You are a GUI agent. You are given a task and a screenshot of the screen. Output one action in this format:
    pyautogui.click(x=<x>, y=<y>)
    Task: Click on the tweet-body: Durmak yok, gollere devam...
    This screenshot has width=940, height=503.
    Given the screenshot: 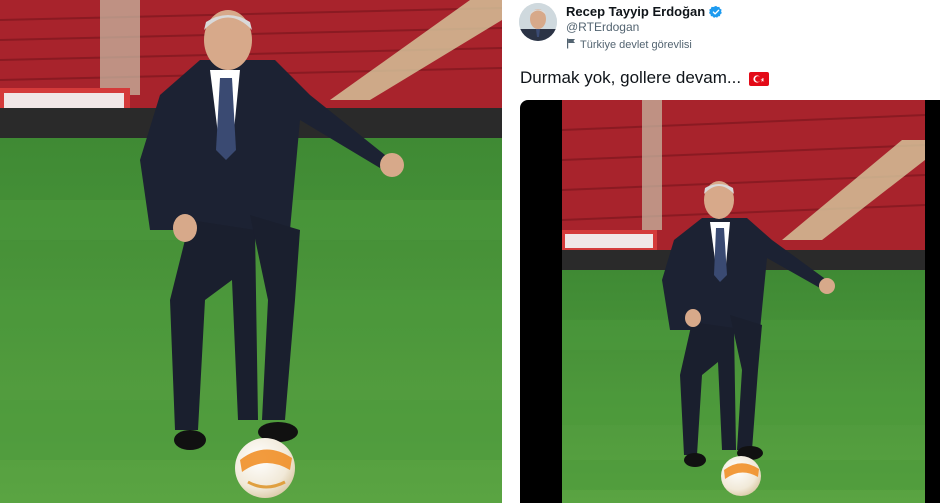 What is the action you would take?
    pyautogui.click(x=631, y=77)
    